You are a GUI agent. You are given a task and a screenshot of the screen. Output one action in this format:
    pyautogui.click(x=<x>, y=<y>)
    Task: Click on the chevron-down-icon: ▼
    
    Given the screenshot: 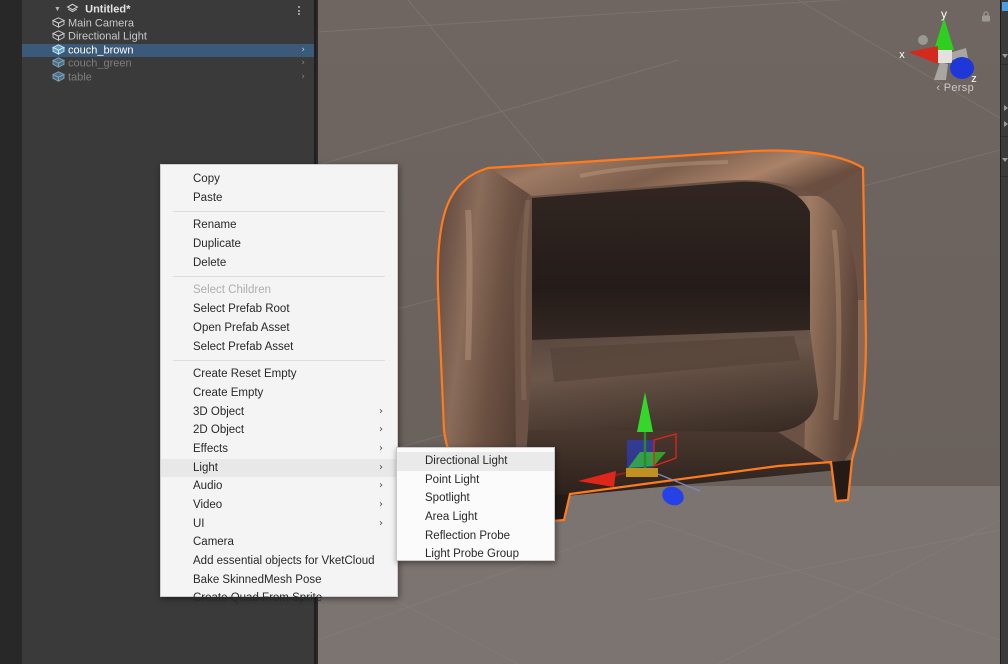 What is the action you would take?
    pyautogui.click(x=57, y=10)
    